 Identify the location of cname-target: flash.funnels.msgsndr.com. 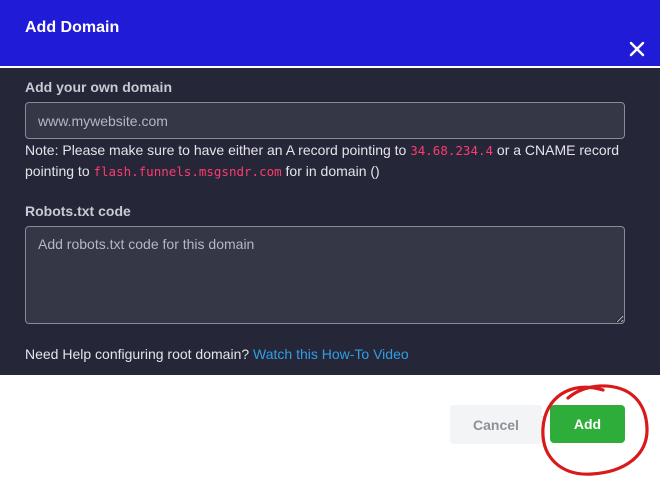
(187, 171).